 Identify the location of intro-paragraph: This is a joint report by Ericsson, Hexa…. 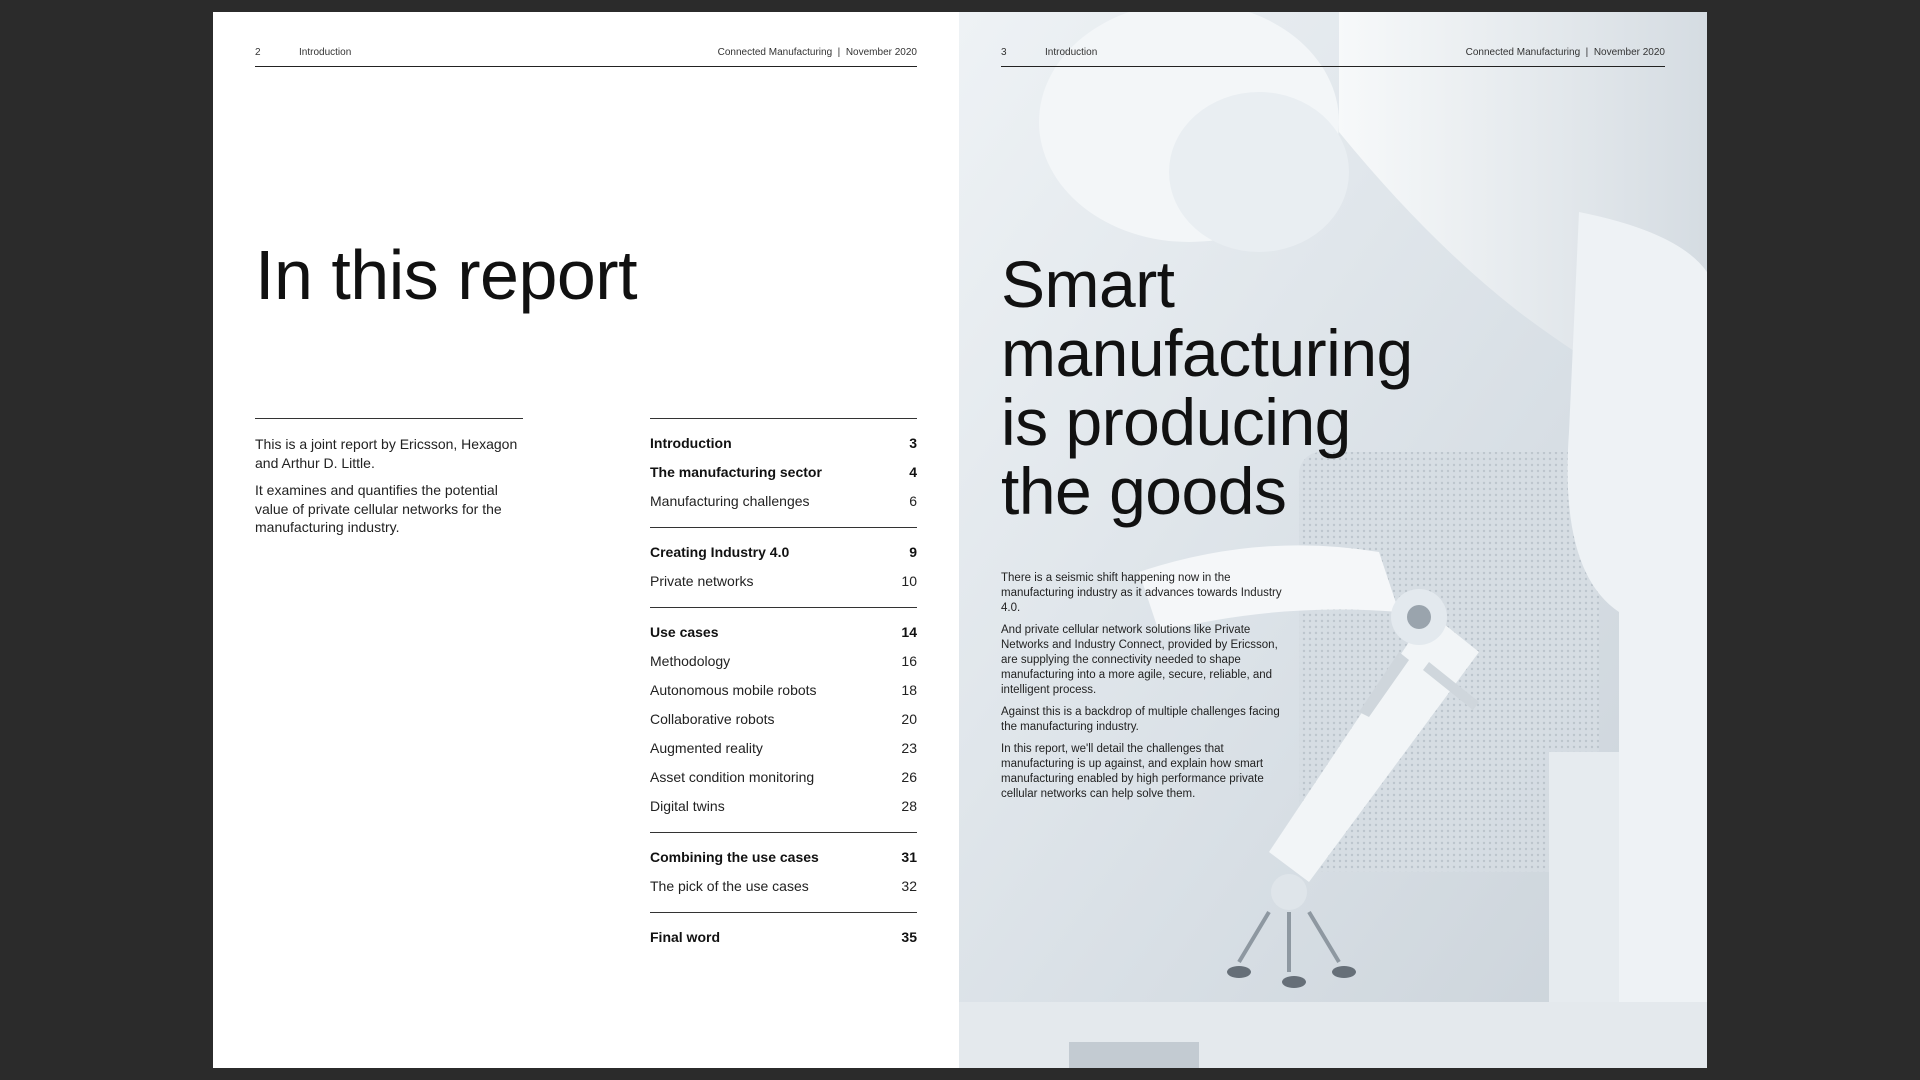
(386, 453).